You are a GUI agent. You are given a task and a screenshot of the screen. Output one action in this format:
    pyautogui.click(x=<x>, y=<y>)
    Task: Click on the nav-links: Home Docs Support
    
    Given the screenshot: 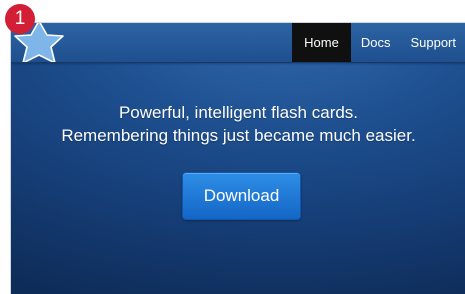 What is the action you would take?
    pyautogui.click(x=378, y=42)
    